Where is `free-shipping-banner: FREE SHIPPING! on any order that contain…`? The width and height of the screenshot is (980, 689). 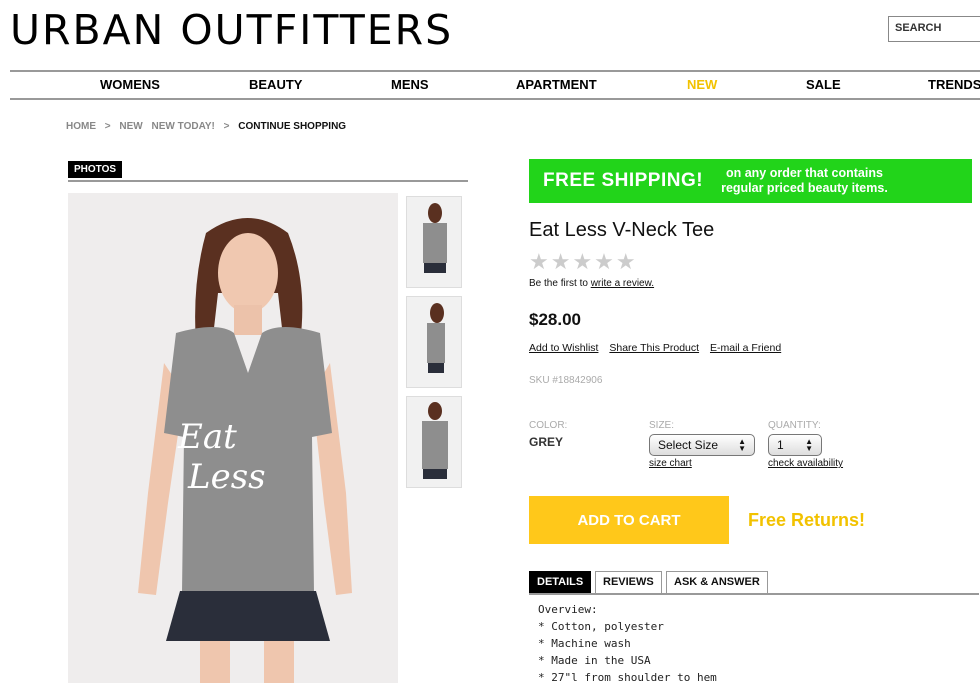
free-shipping-banner: FREE SHIPPING! on any order that contain… is located at coordinates (750, 181).